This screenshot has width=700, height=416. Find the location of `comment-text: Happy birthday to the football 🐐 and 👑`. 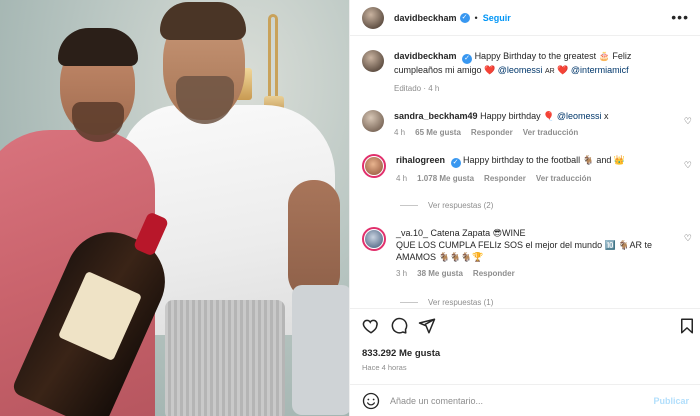

comment-text: Happy birthday to the football 🐐 and 👑 is located at coordinates (544, 160).